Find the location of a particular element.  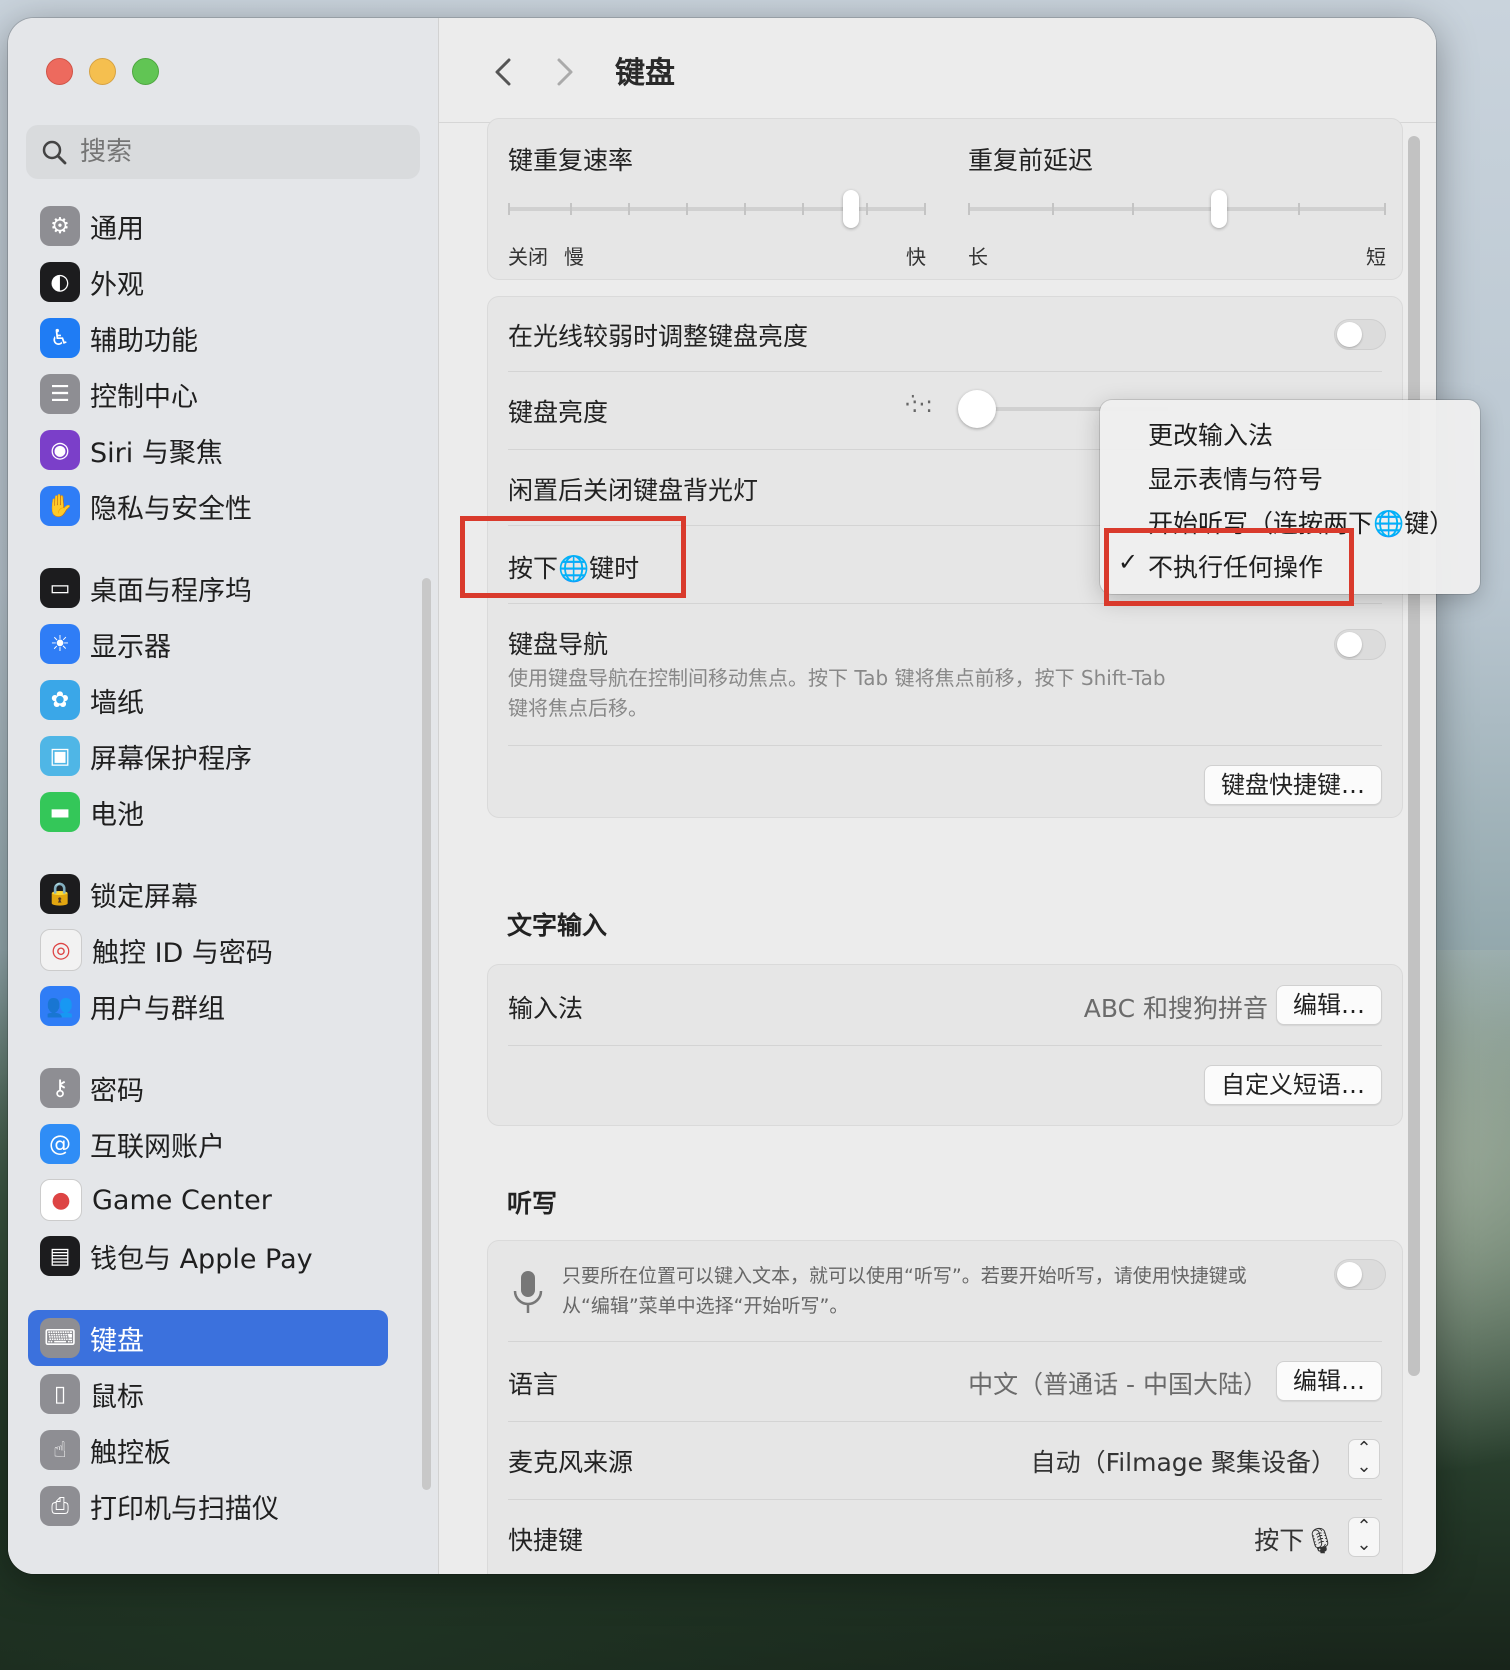

sidebar-item-battery: ▬ 电池 is located at coordinates (226, 812).